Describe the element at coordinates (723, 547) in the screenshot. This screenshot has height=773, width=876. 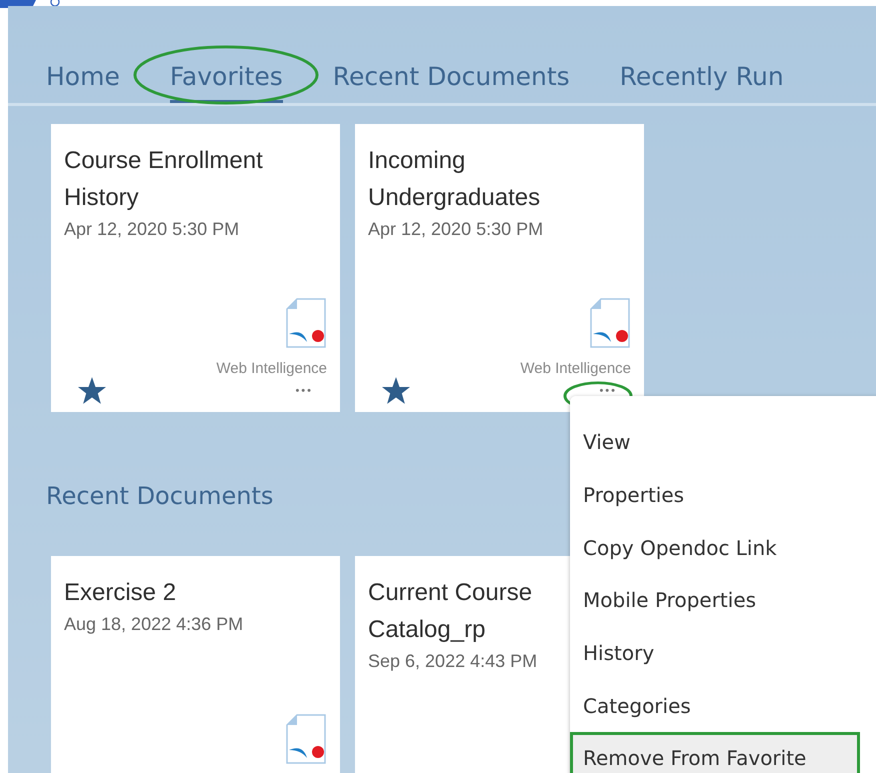
I see `menu-item: Copy Opendoc Link` at that location.